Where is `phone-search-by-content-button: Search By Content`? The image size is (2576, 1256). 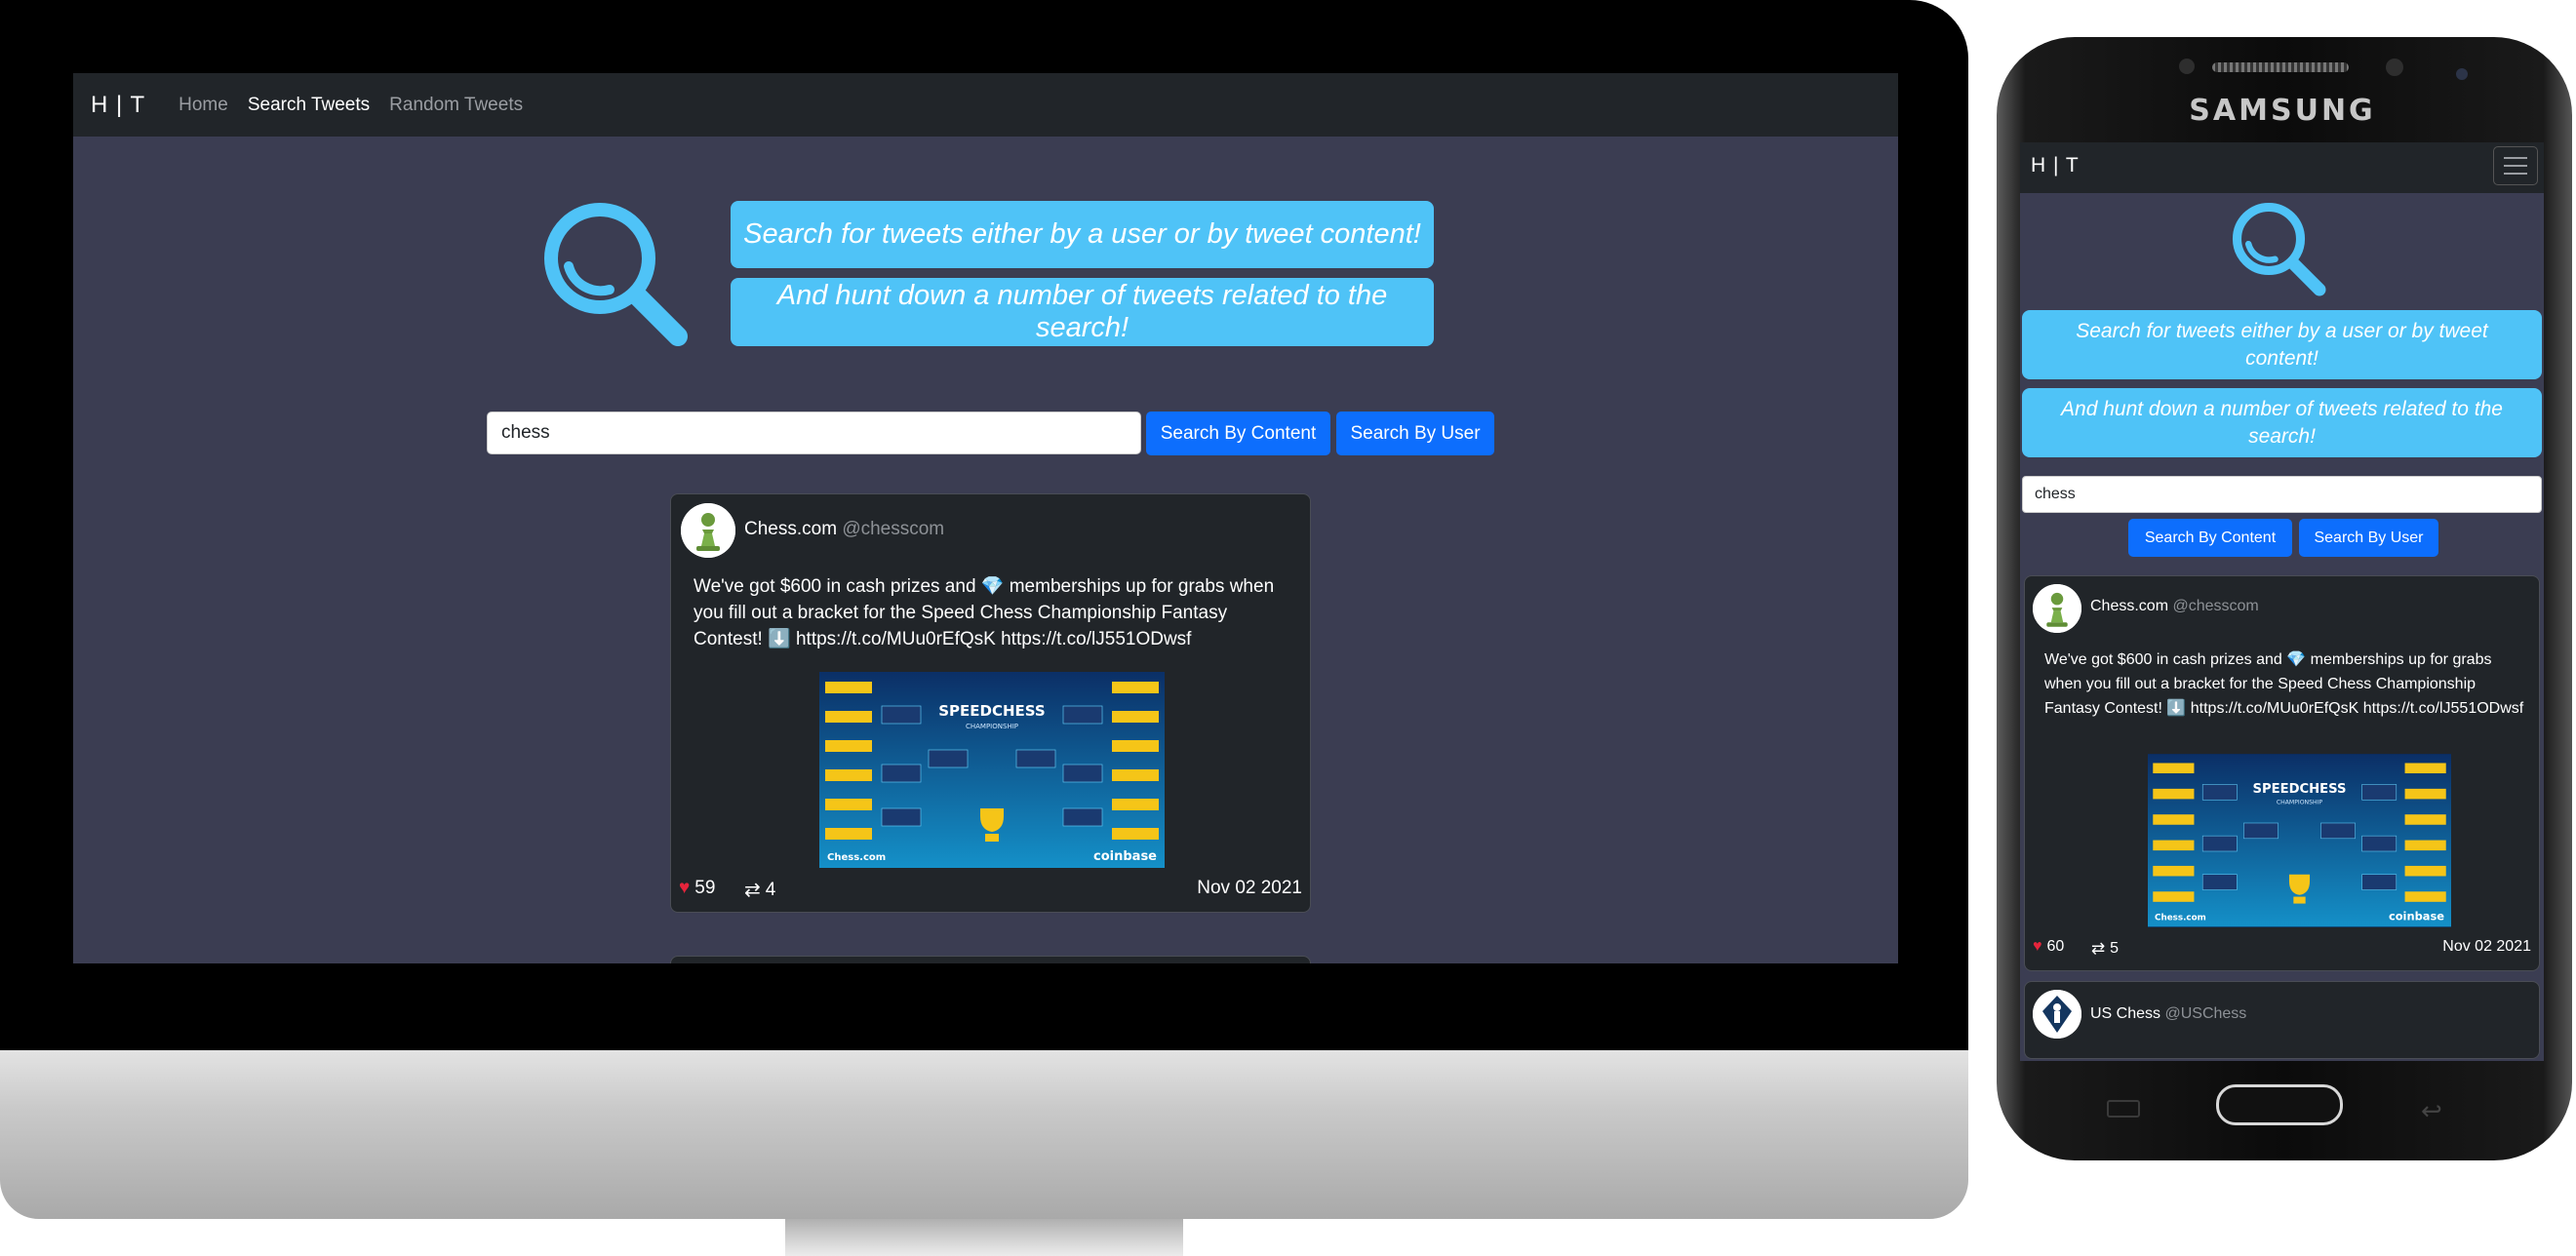
phone-search-by-content-button: Search By Content is located at coordinates (2210, 538).